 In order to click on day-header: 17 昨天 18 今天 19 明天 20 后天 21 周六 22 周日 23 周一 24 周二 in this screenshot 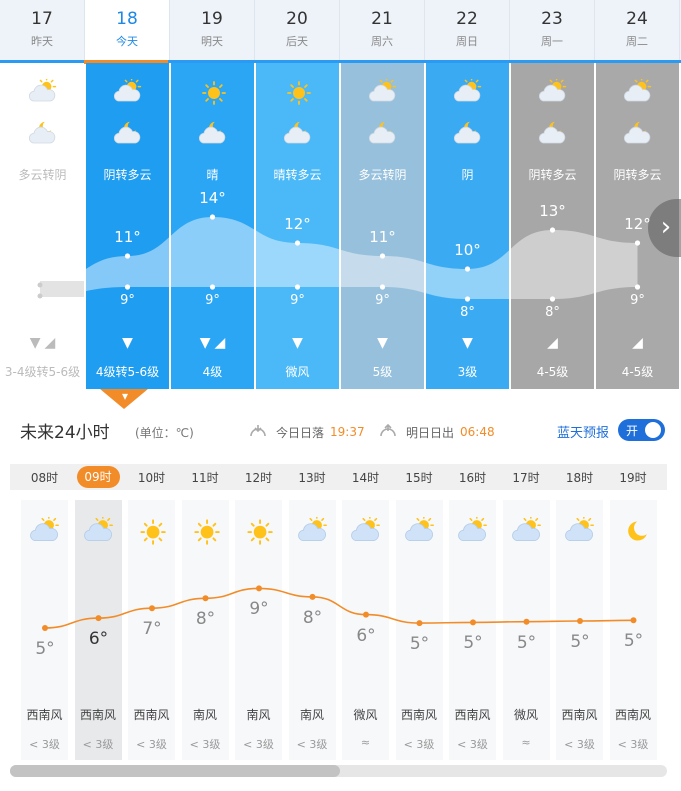, I will do `click(340, 30)`.